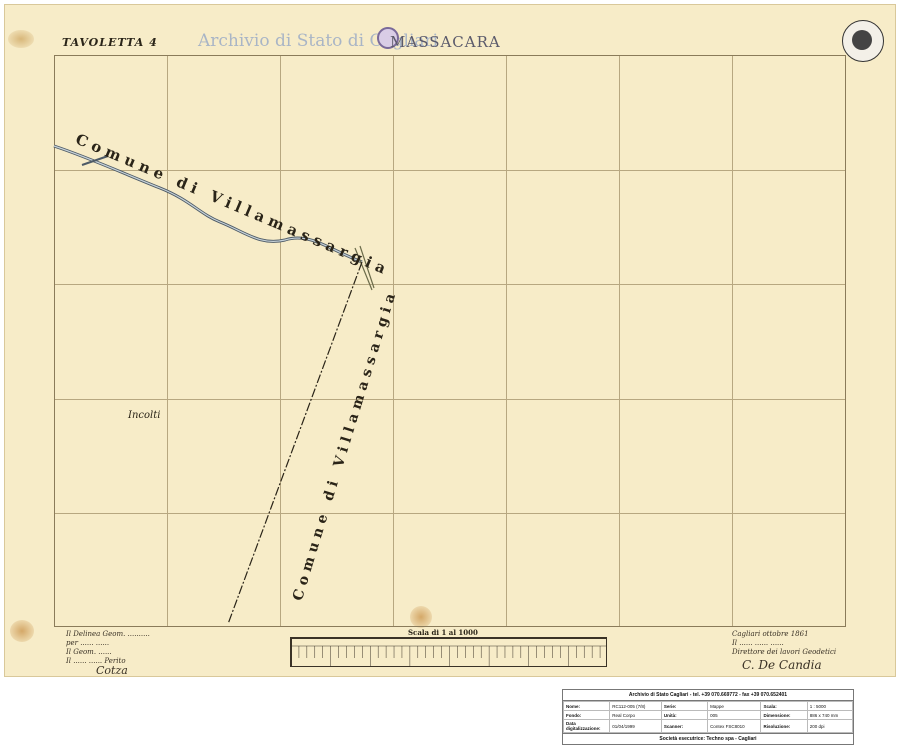 The image size is (900, 745). I want to click on scale-title: Scala di 1 al 1000, so click(443, 632).